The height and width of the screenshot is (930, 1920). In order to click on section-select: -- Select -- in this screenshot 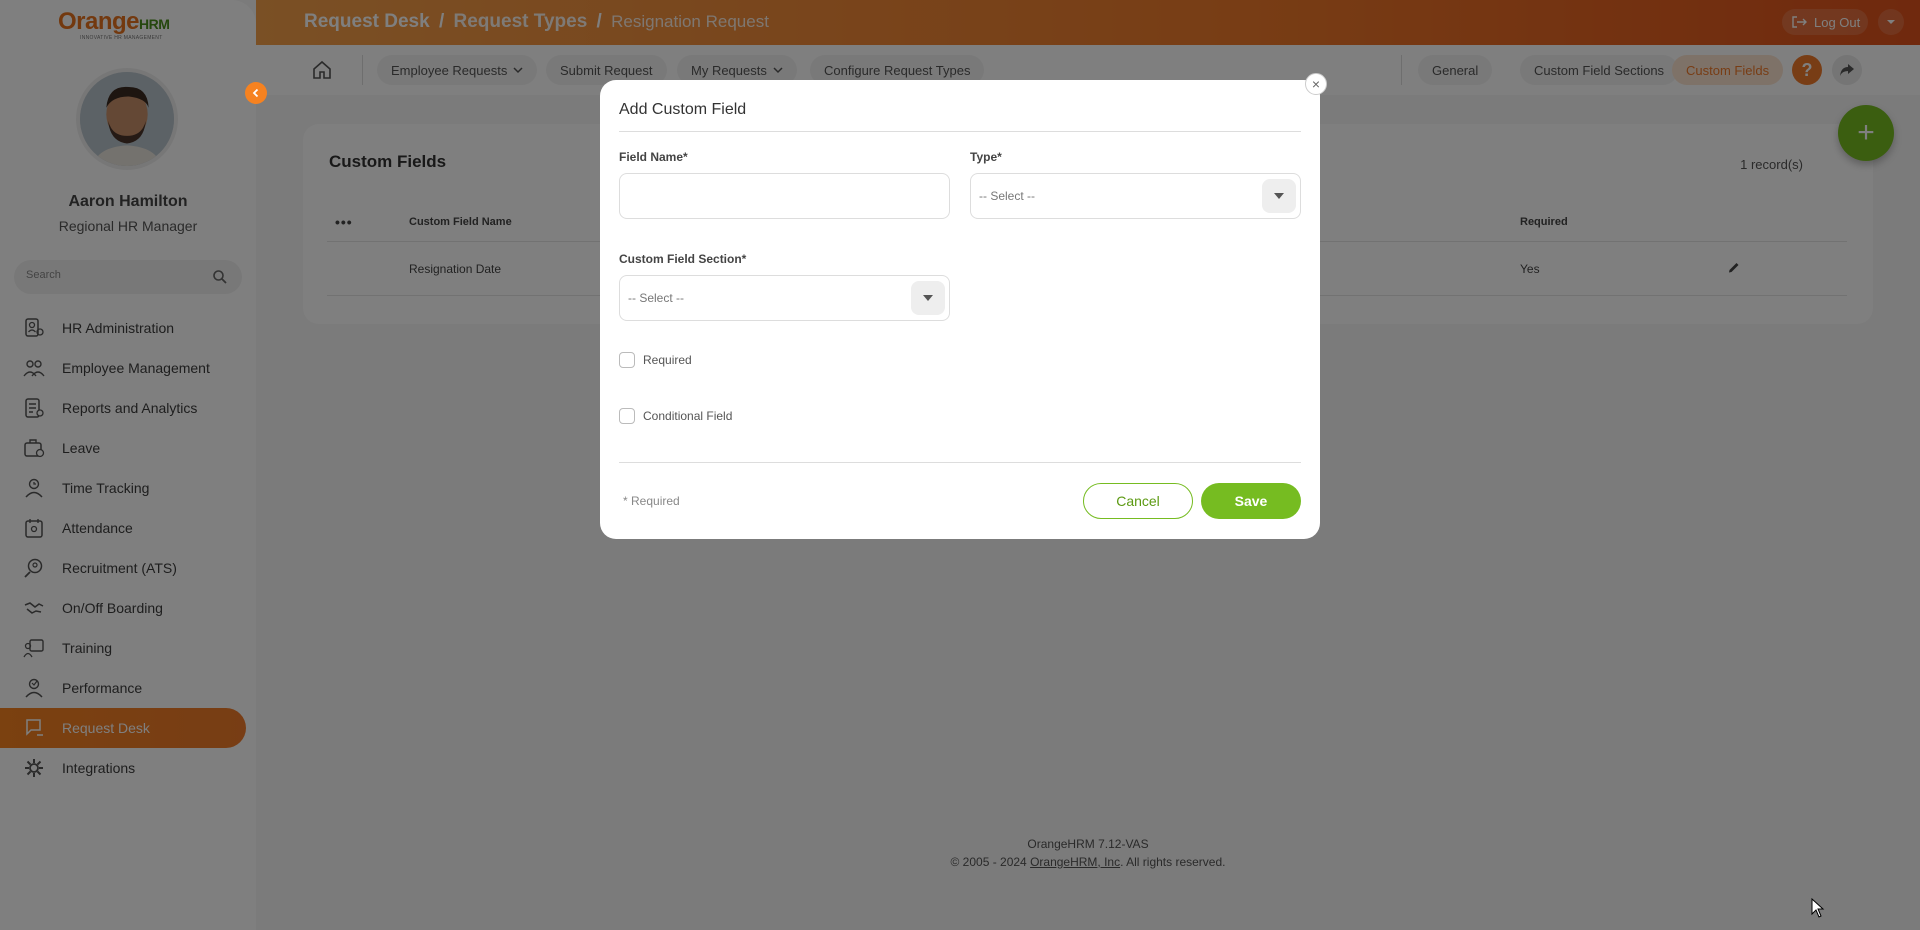, I will do `click(784, 298)`.